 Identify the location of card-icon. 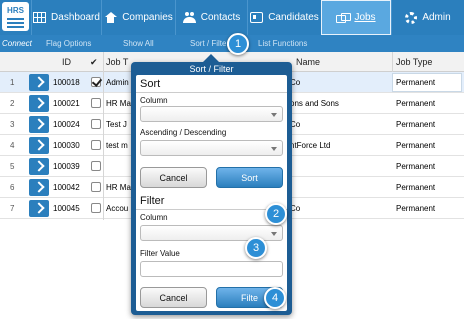
(257, 17).